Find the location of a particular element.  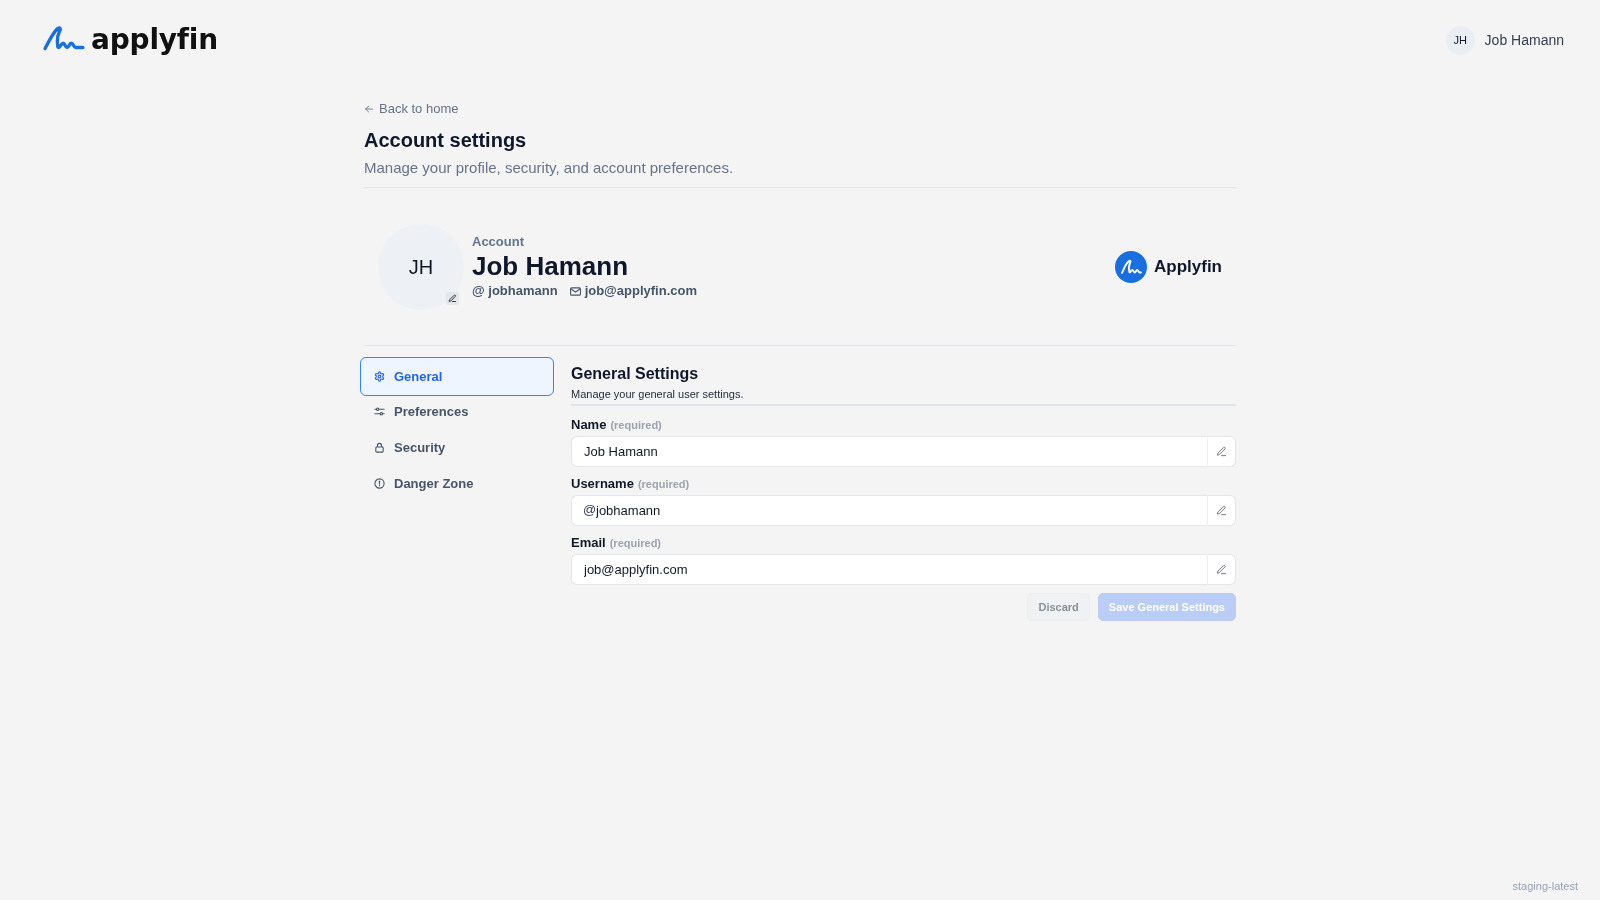

user-avatar: JH is located at coordinates (1460, 40).